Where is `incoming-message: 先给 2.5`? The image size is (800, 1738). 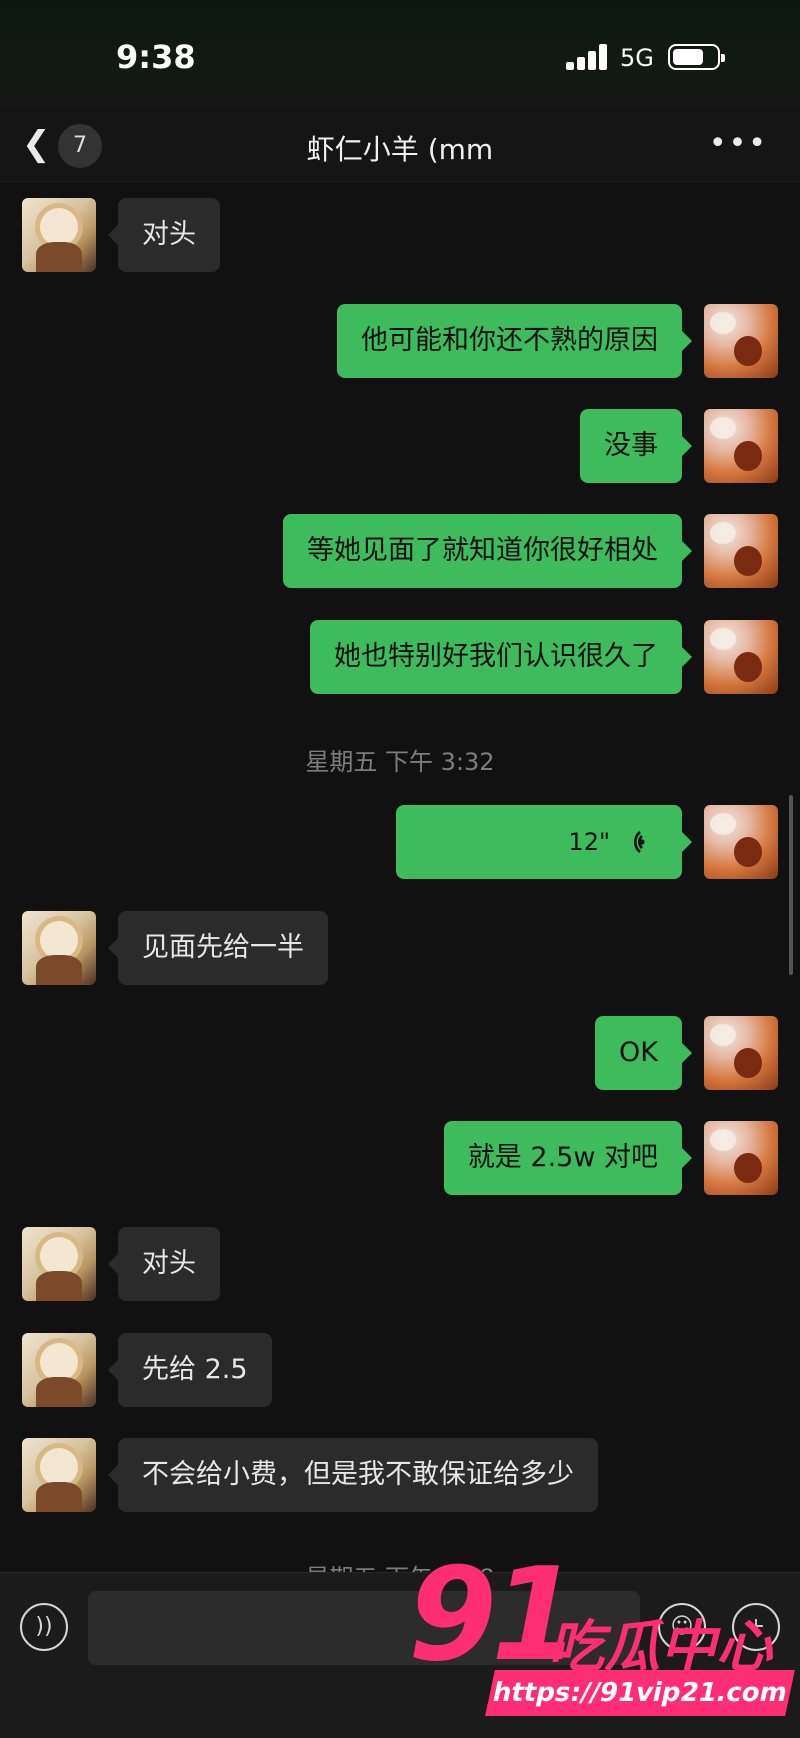 incoming-message: 先给 2.5 is located at coordinates (190, 1370).